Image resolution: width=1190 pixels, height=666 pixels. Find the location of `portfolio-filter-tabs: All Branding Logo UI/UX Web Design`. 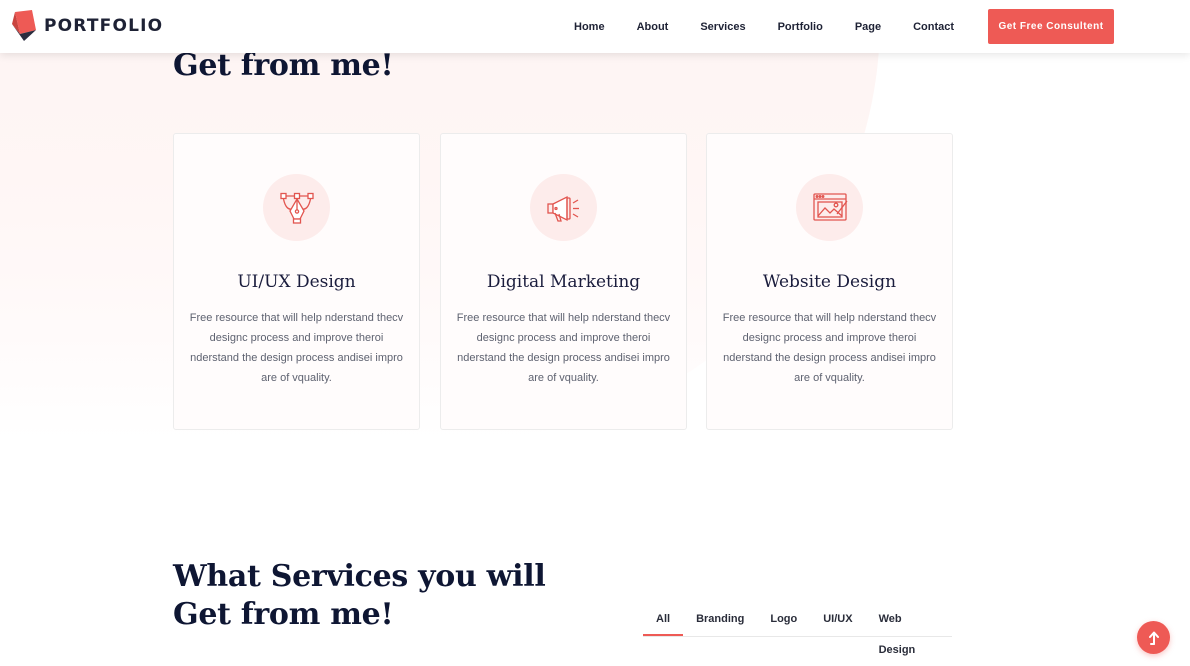

portfolio-filter-tabs: All Branding Logo UI/UX Web Design is located at coordinates (797, 630).